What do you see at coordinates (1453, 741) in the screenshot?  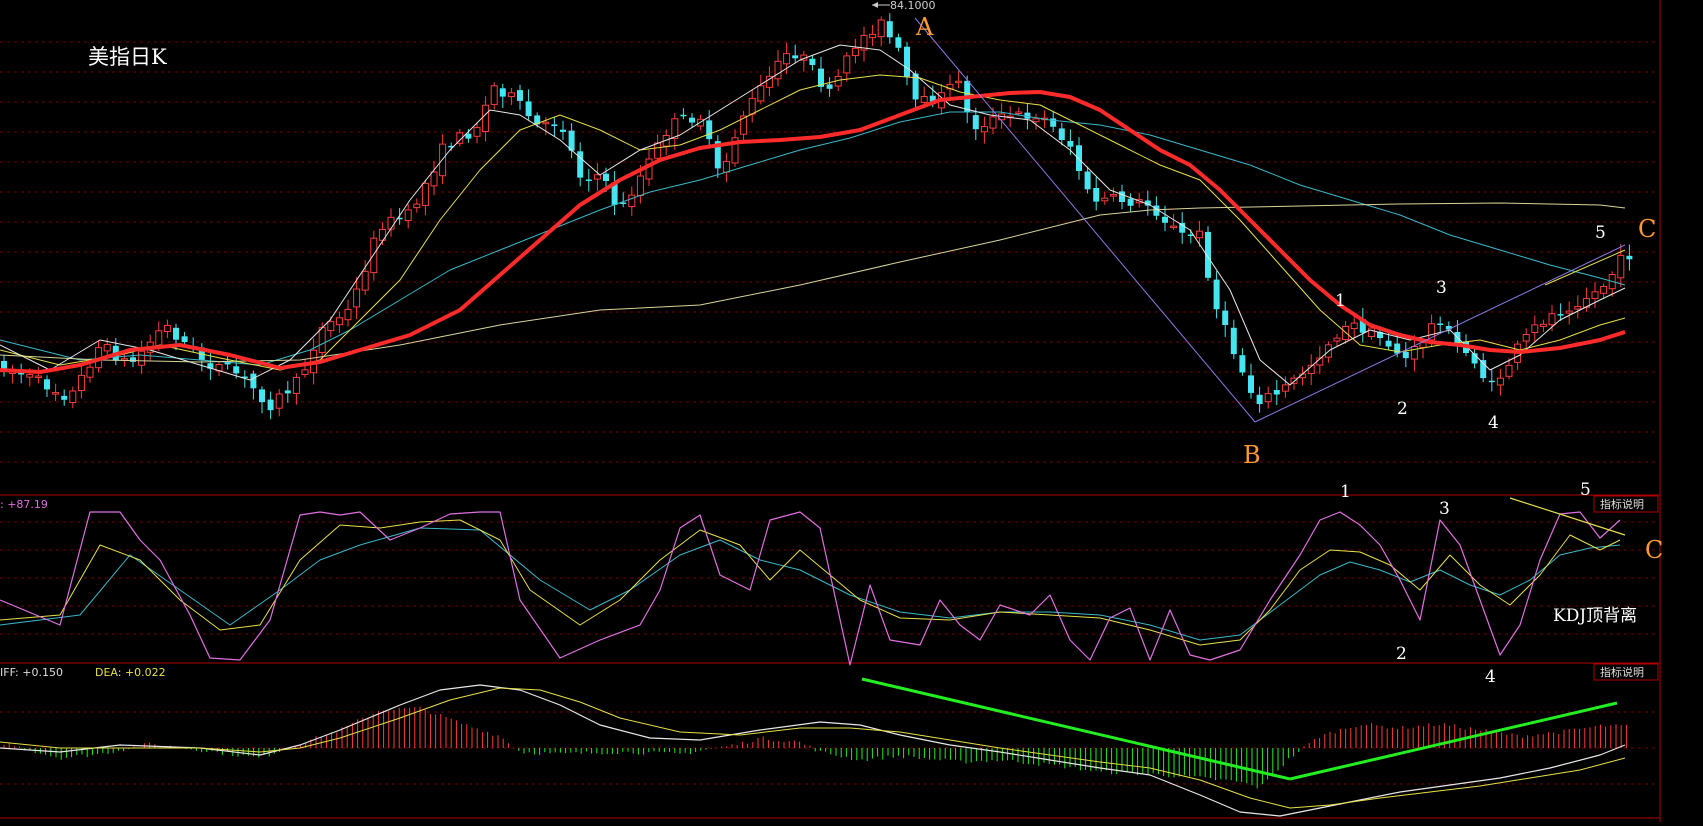 I see `macd-trend-line-up` at bounding box center [1453, 741].